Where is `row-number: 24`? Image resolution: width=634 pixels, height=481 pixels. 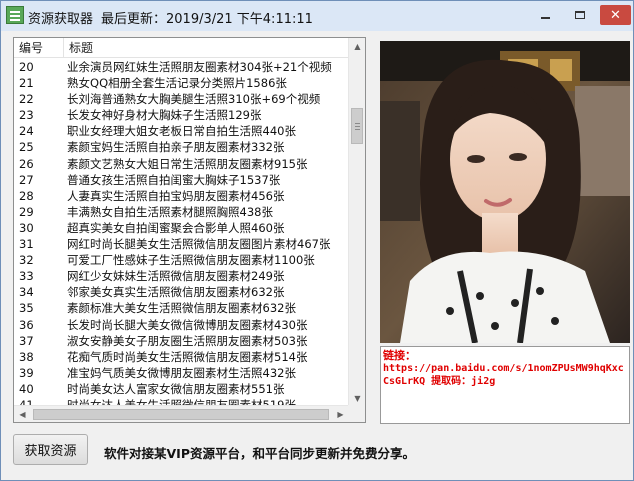
row-number: 24 is located at coordinates (26, 131).